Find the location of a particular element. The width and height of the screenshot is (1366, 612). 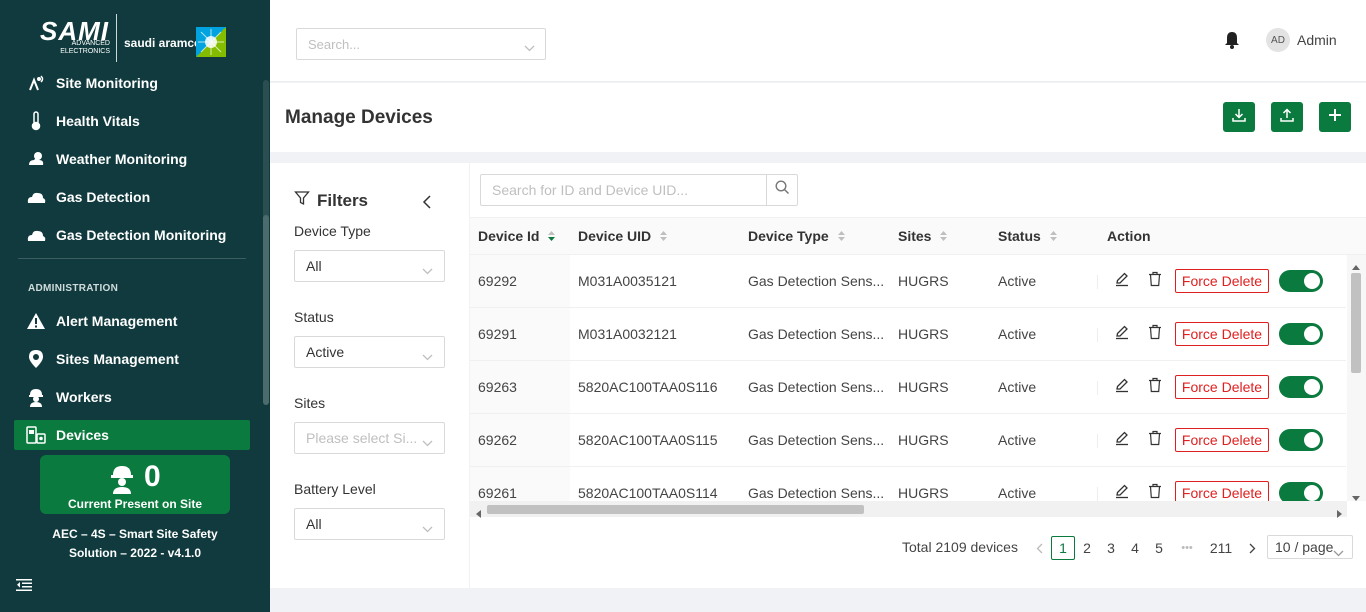

table-horizontal-scrollbar is located at coordinates (908, 509).